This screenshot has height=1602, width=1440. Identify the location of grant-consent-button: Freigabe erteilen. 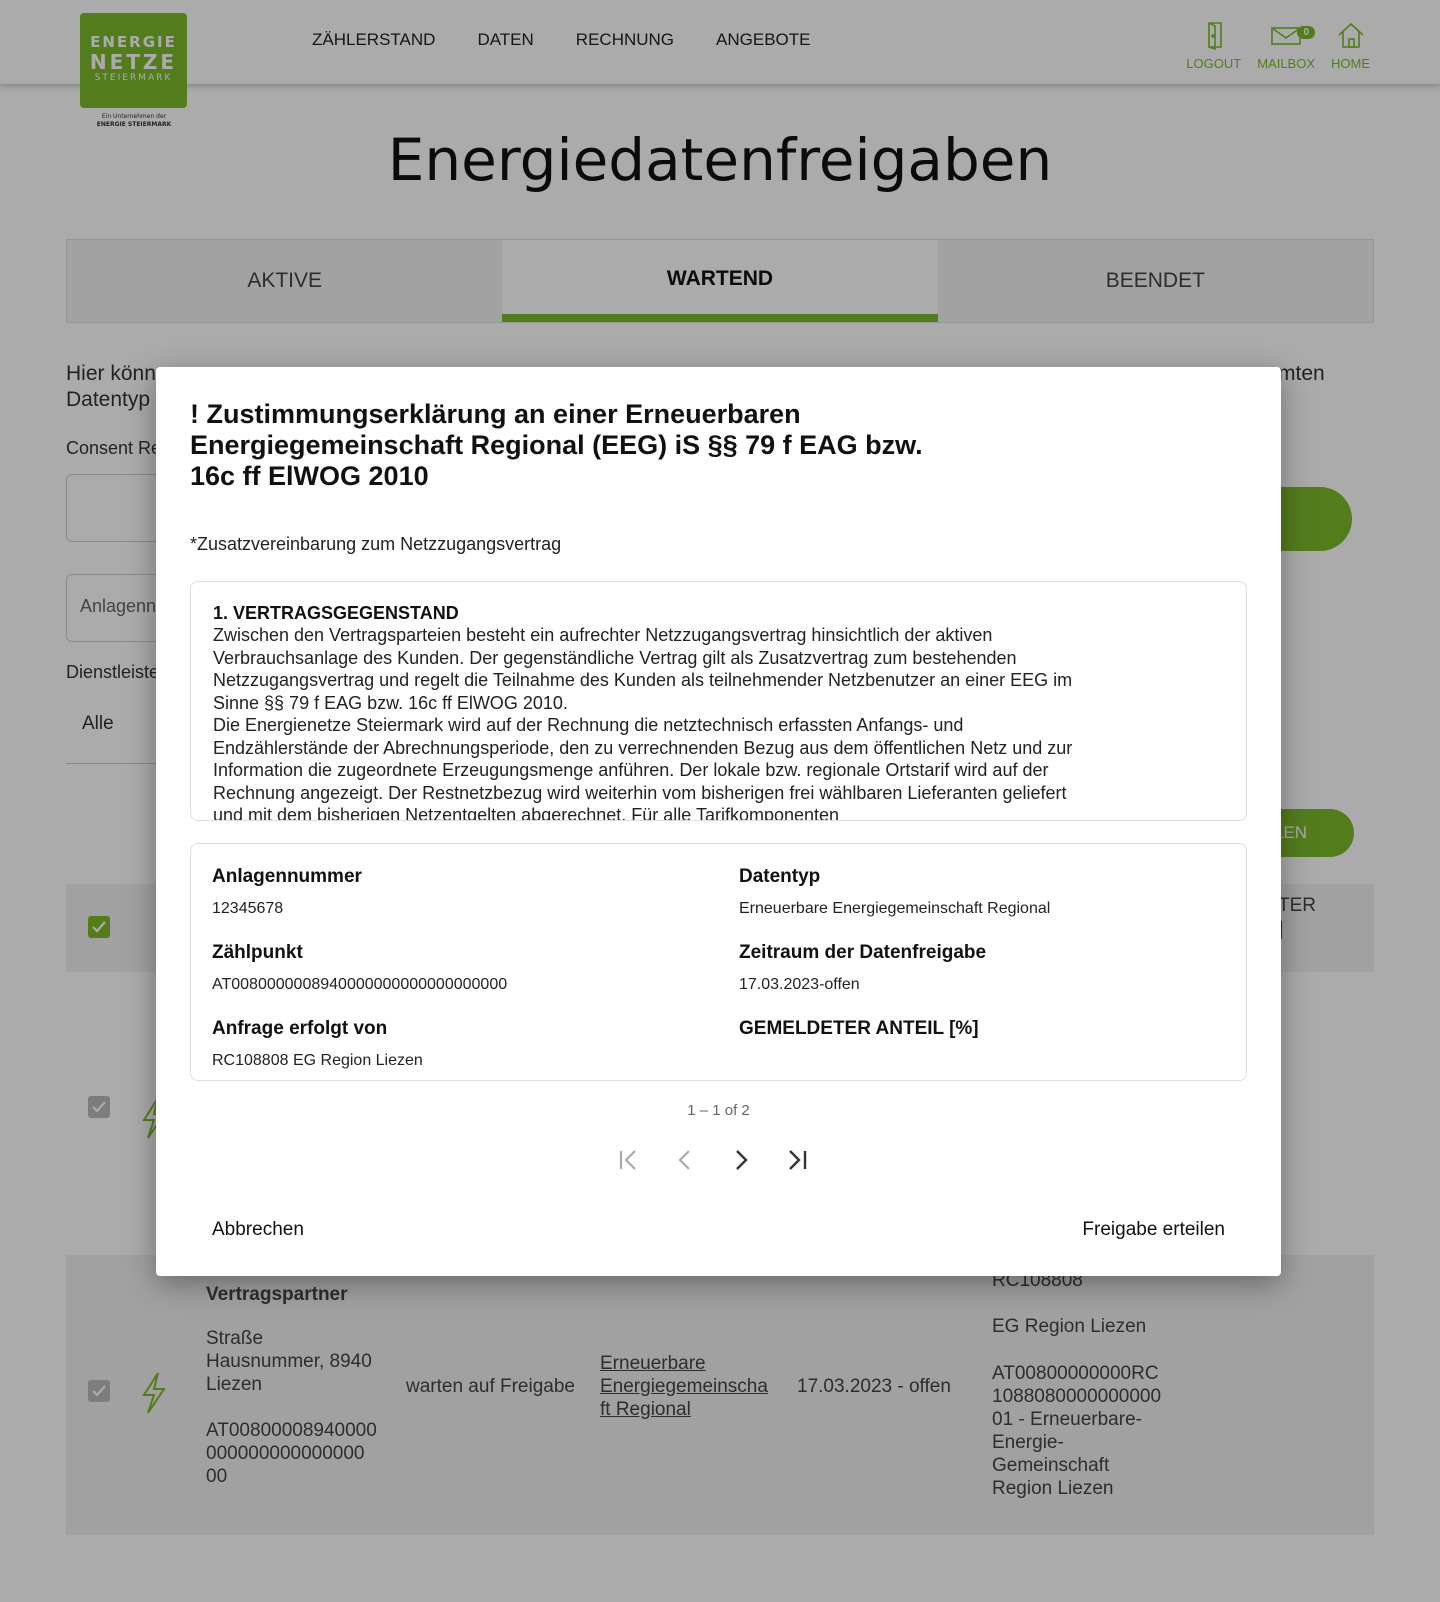
(1153, 1230).